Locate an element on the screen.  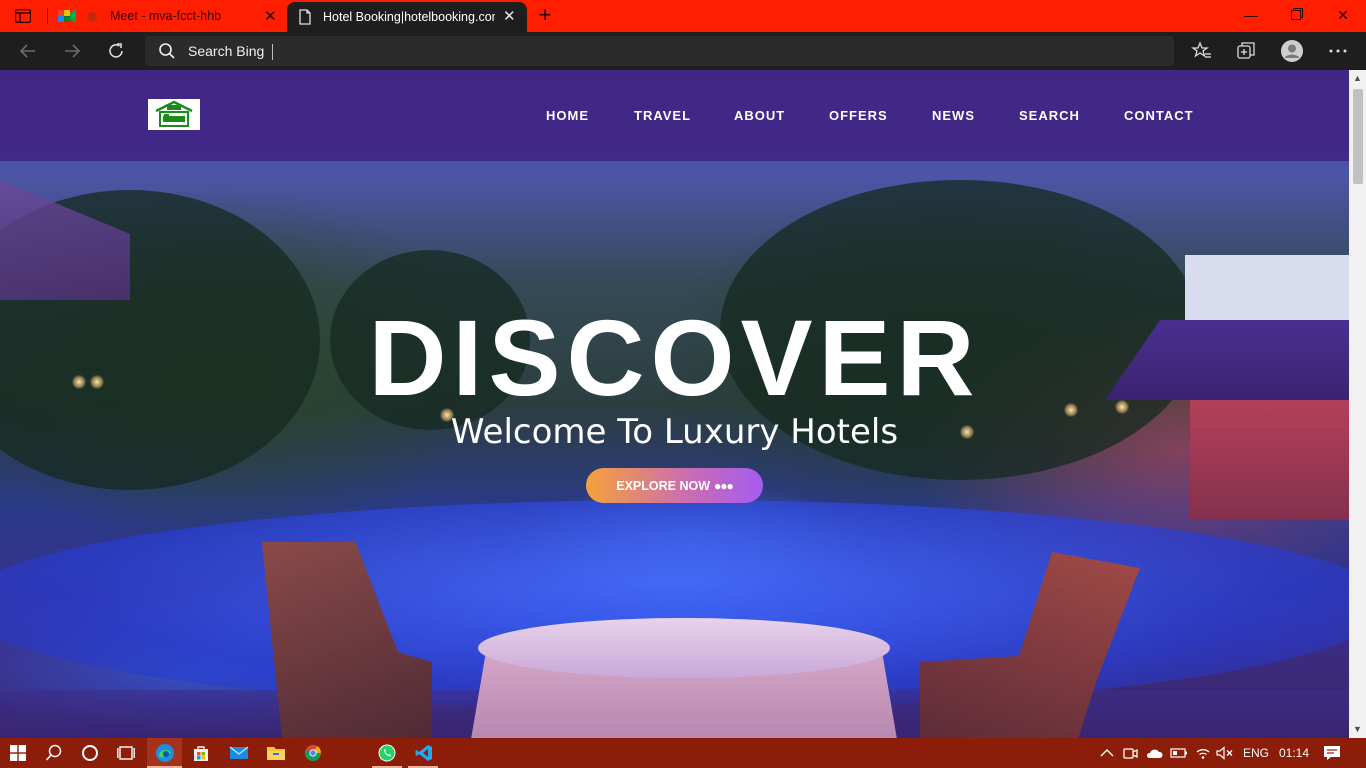
refresh-icon is located at coordinates (116, 51).